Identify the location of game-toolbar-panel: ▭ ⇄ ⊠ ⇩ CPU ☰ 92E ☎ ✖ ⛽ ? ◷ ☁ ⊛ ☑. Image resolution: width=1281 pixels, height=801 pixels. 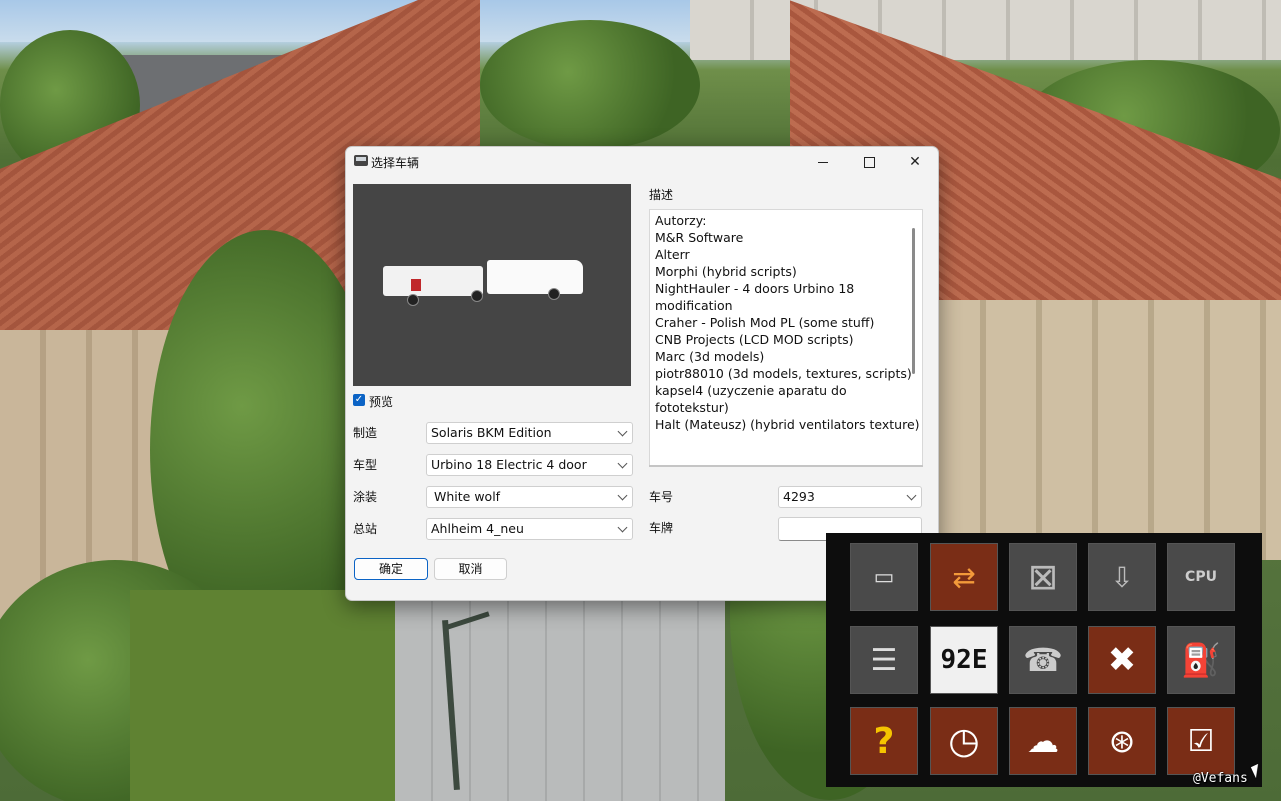
(1044, 660).